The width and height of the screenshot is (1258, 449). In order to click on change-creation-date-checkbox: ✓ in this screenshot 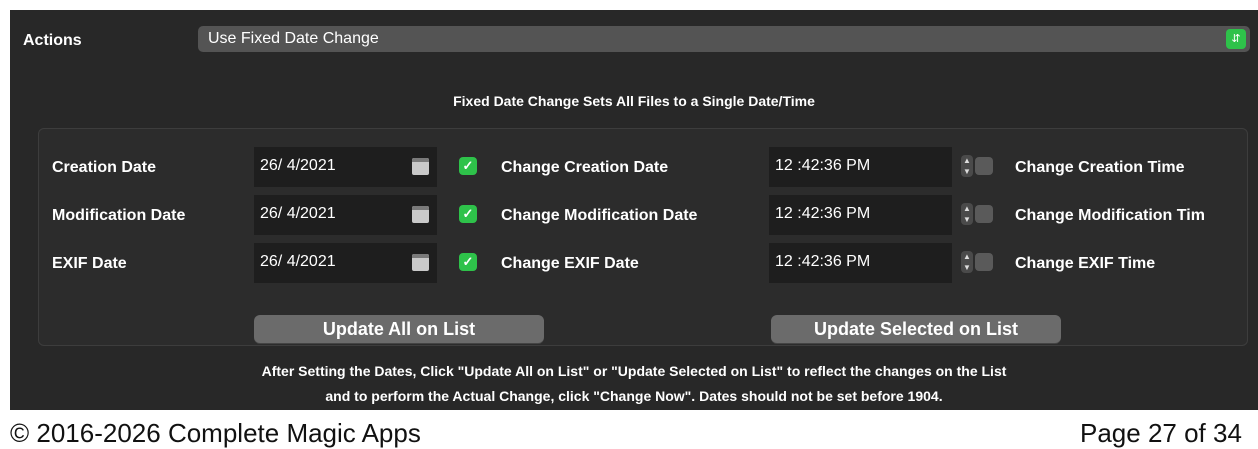, I will do `click(468, 166)`.